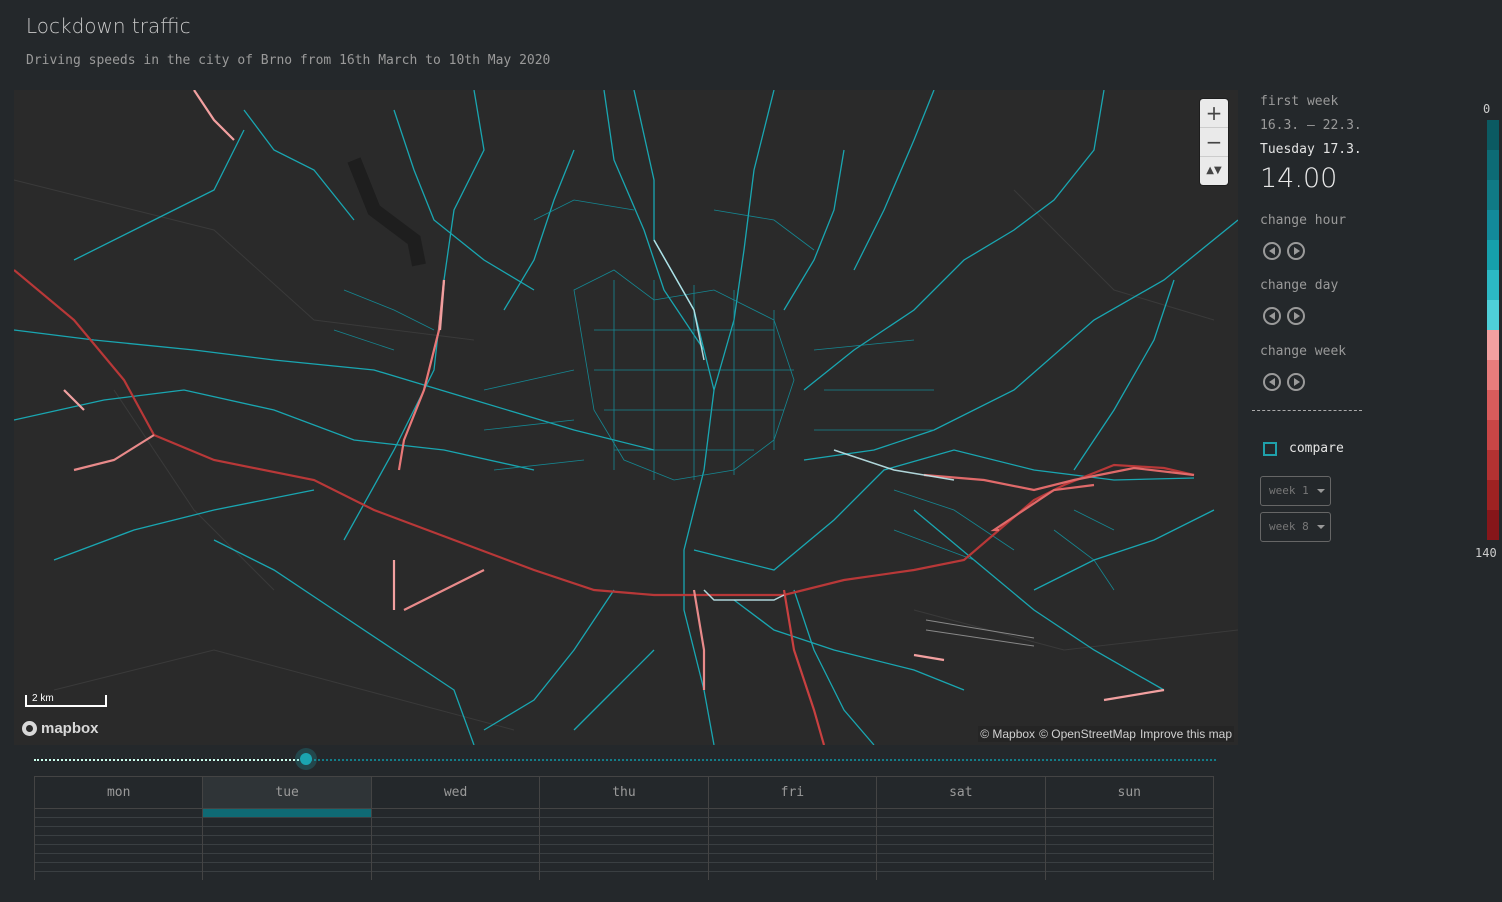 Image resolution: width=1502 pixels, height=902 pixels. I want to click on panel-divider, so click(1307, 410).